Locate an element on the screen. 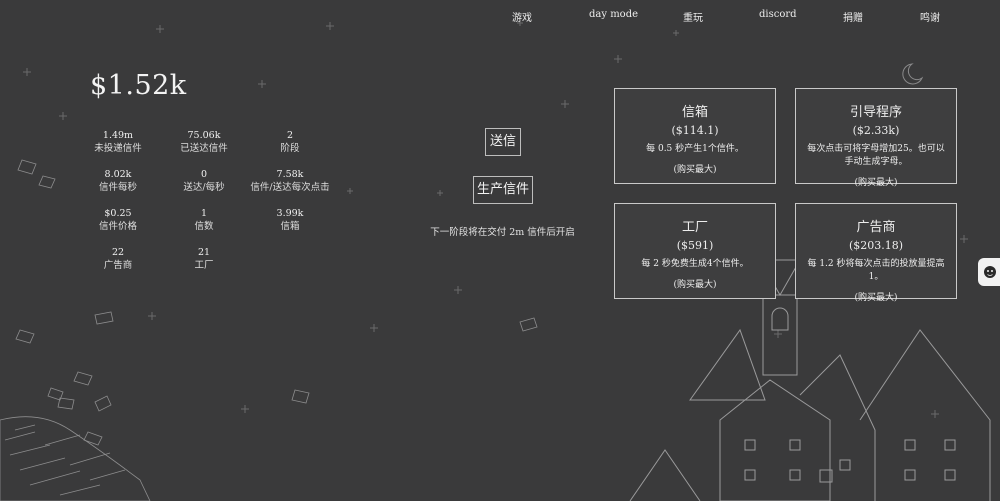 The image size is (1000, 501). stat-label: 信数 is located at coordinates (204, 226).